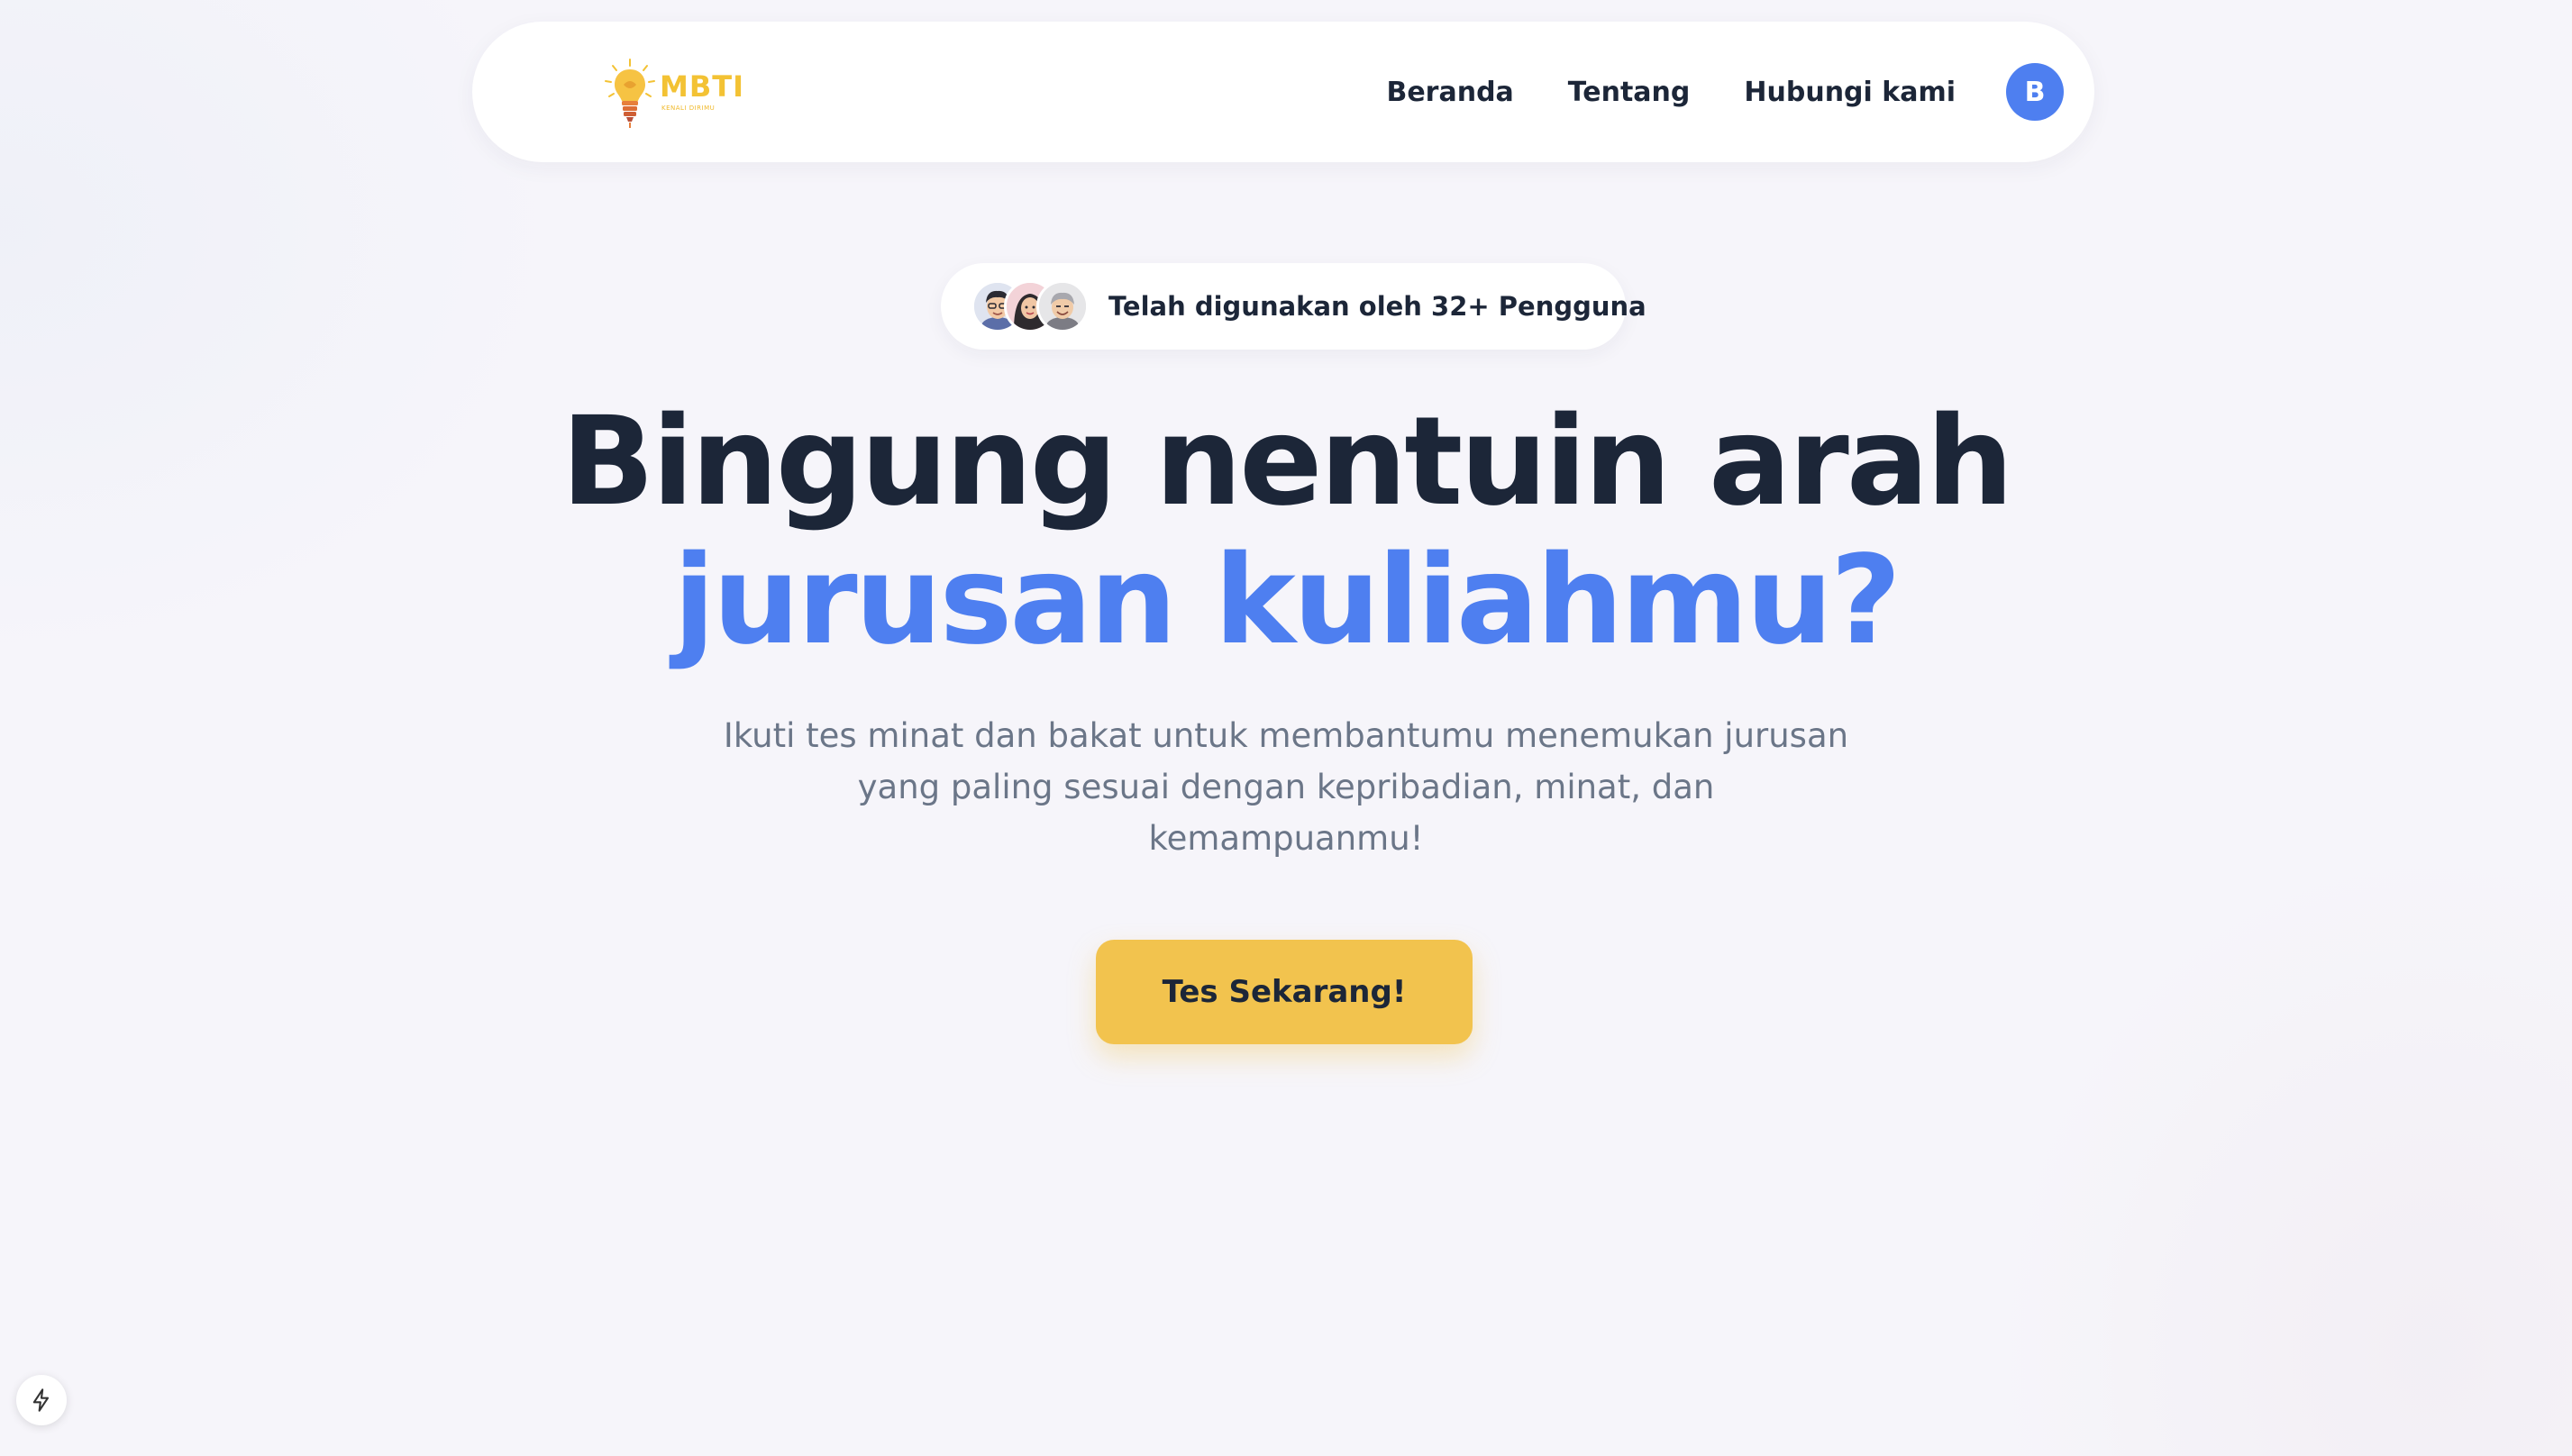 Image resolution: width=2572 pixels, height=1456 pixels. What do you see at coordinates (1284, 992) in the screenshot?
I see `start-test-button: Tes Sekarang!` at bounding box center [1284, 992].